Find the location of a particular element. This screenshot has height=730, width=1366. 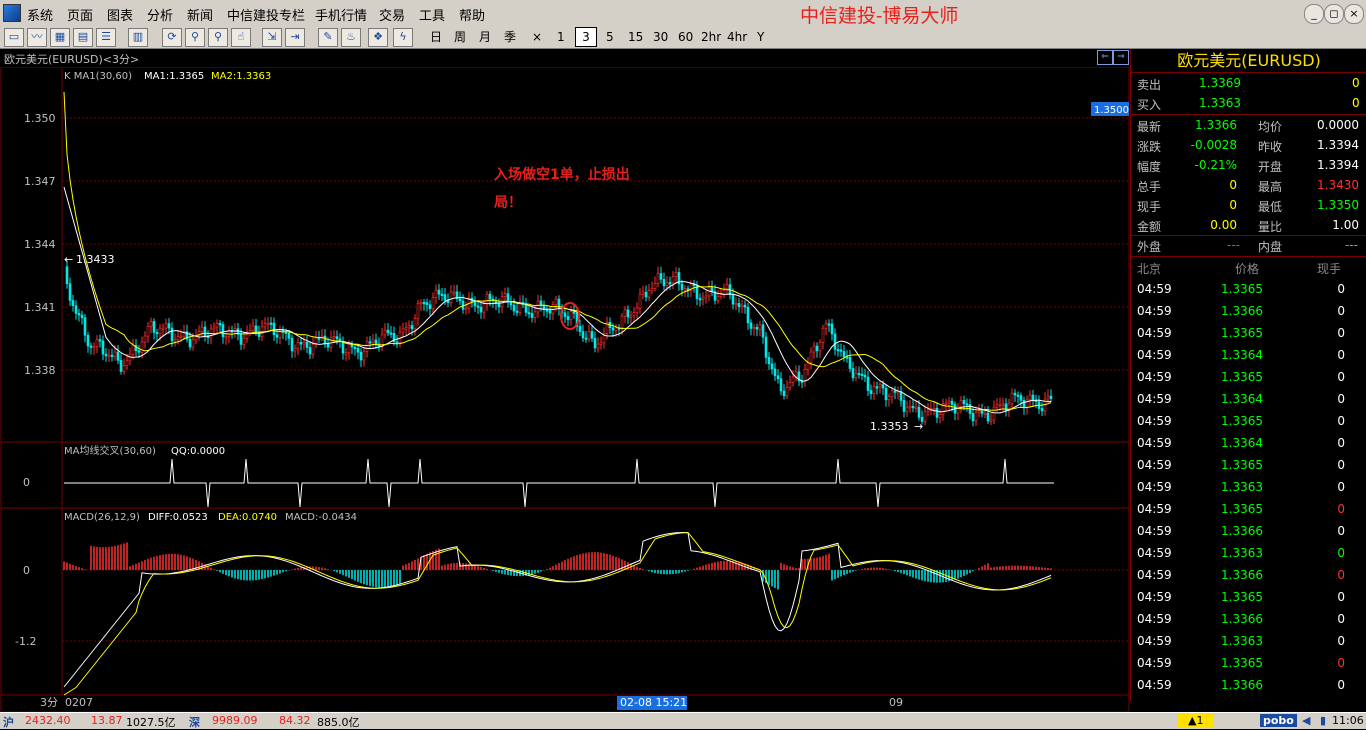

monitor-icon: ▭ is located at coordinates (14, 37).